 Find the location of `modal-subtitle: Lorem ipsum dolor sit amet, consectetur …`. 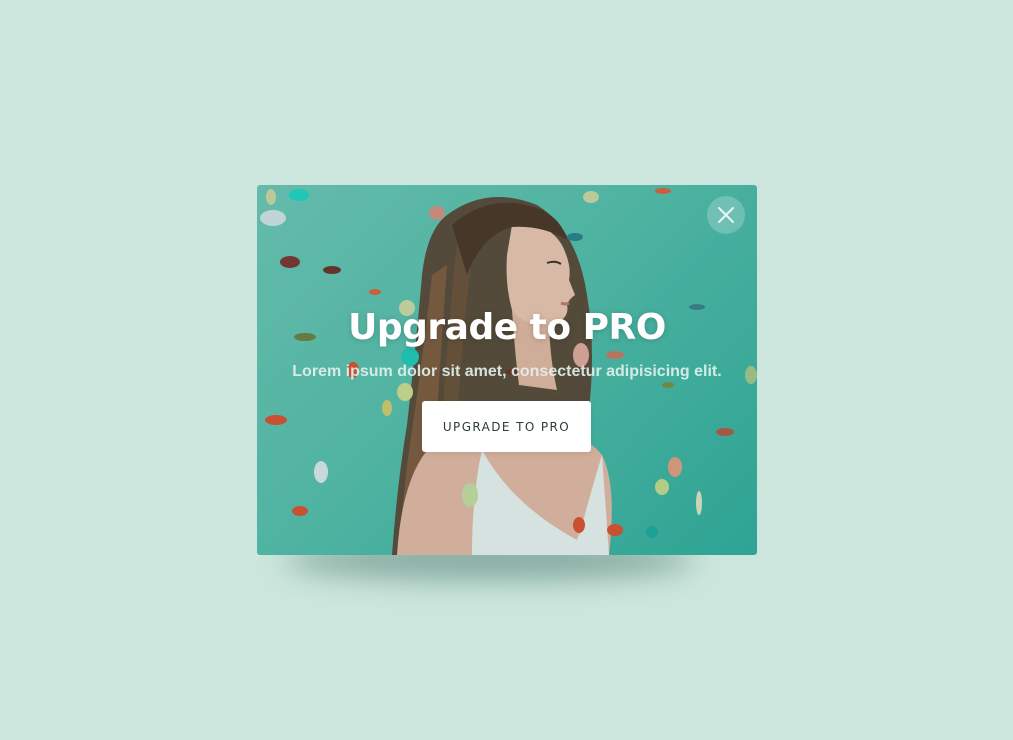

modal-subtitle: Lorem ipsum dolor sit amet, consectetur … is located at coordinates (507, 371).